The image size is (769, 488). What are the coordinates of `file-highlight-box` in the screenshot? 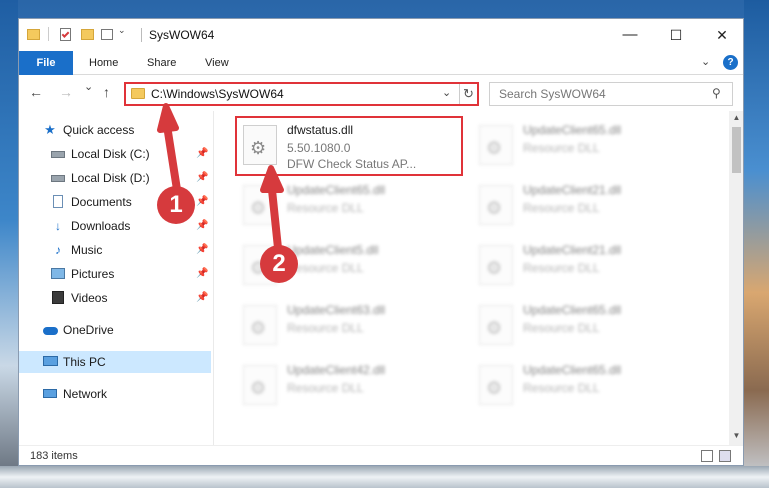 It's located at (349, 146).